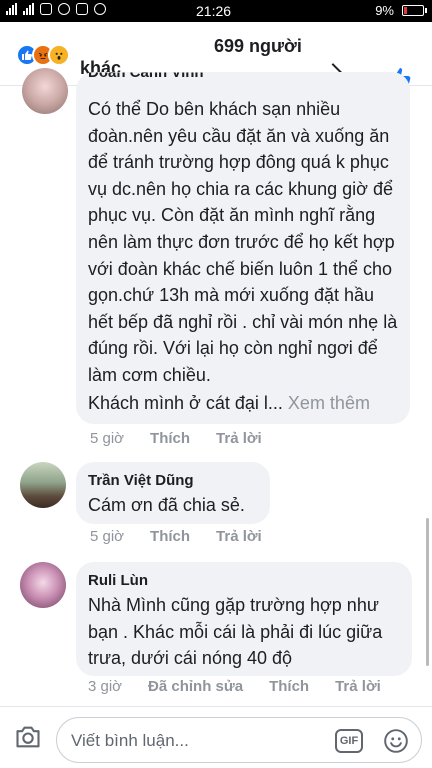 Image resolution: width=432 pixels, height=768 pixels. I want to click on comment-composer: Viết bình luận... GIF, so click(216, 737).